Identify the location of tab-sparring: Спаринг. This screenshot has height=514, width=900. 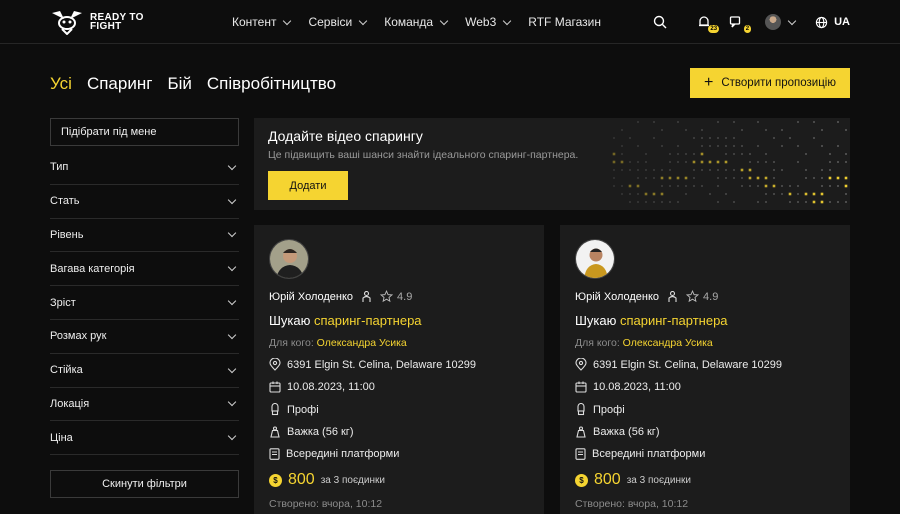
(119, 84).